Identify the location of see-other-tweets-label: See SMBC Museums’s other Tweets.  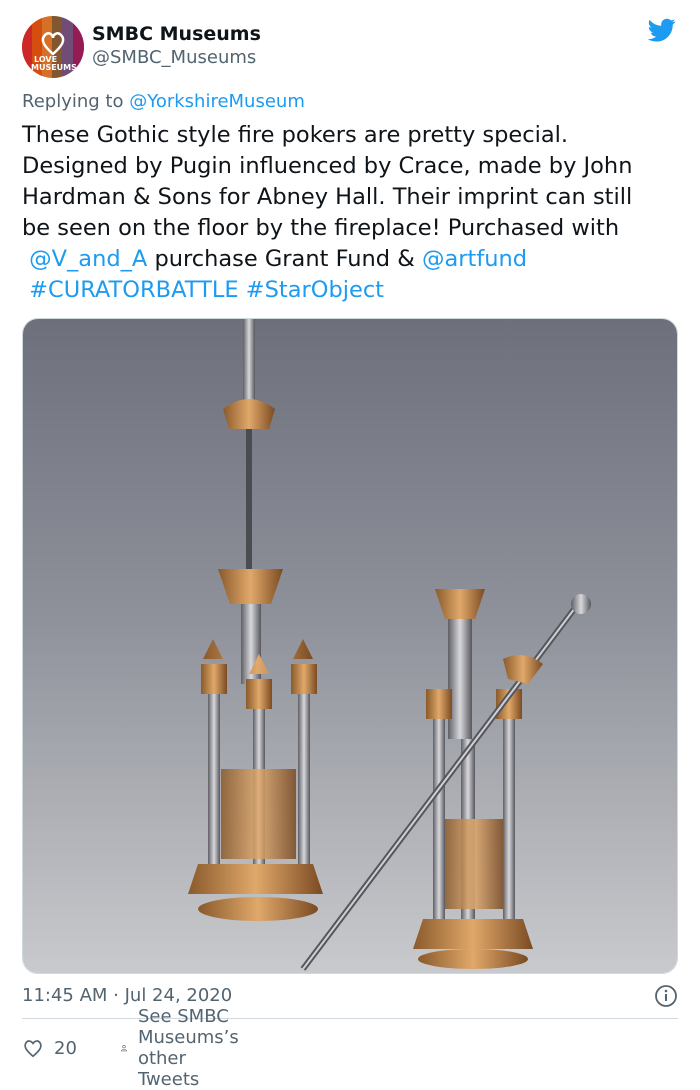
(188, 1048).